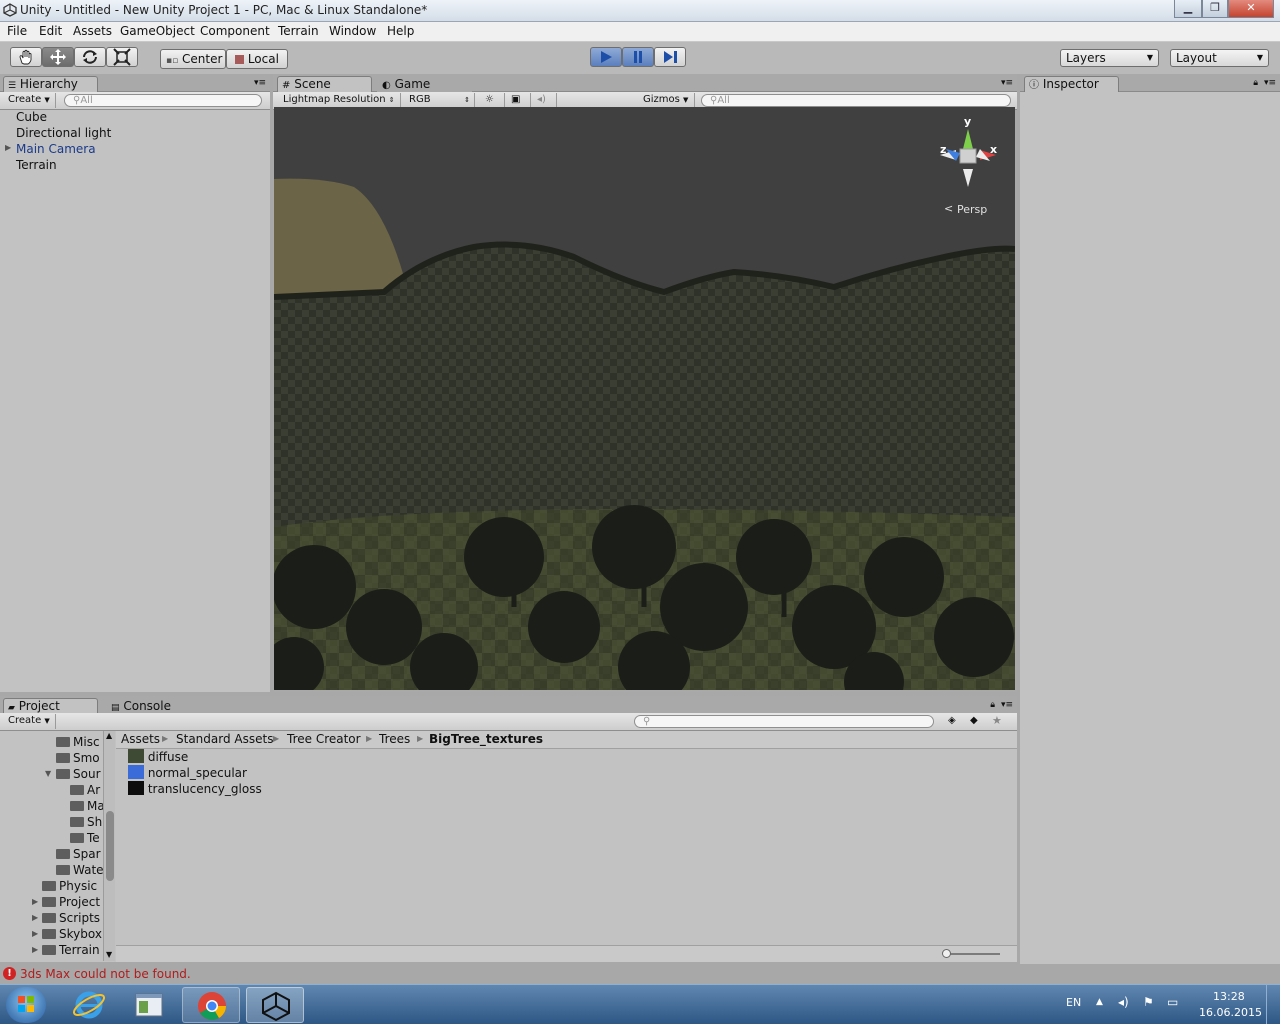 The height and width of the screenshot is (1024, 1280). I want to click on pivot-center-button: ▪▫ Center, so click(193, 59).